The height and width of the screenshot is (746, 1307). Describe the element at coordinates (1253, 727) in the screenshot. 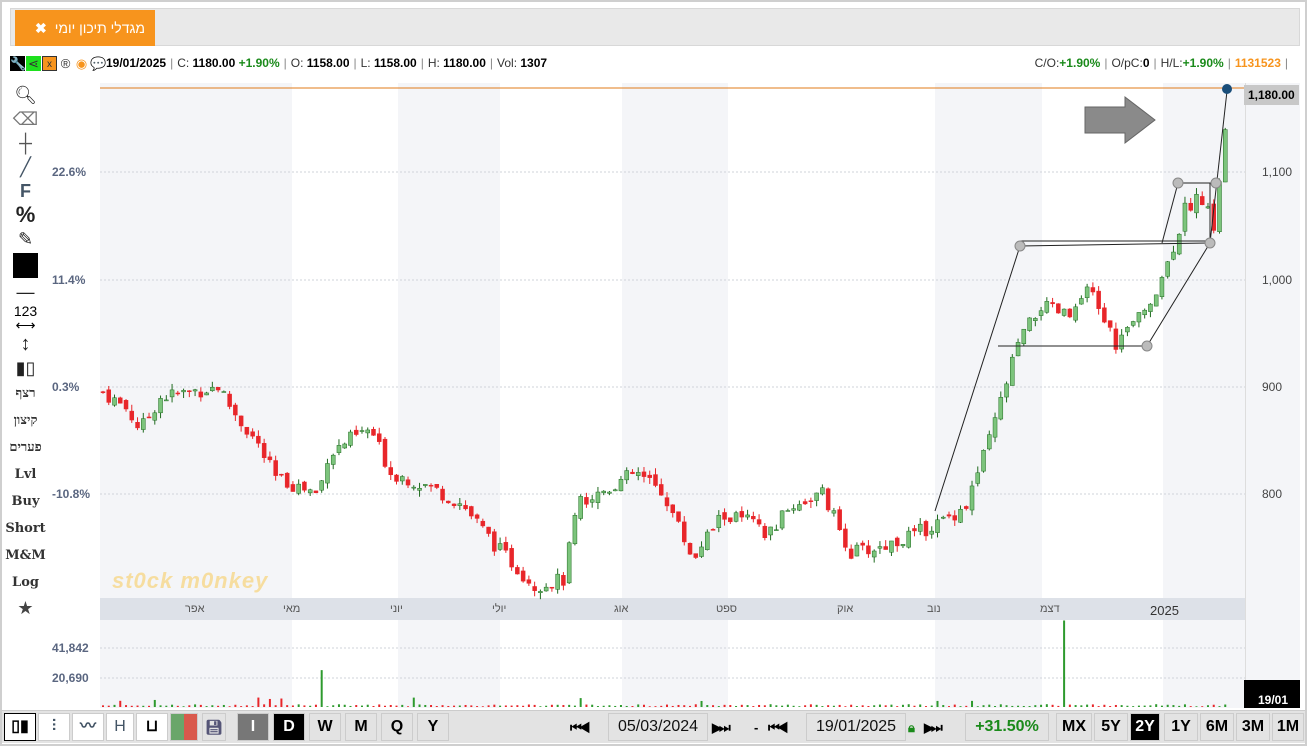

I see `range-3m: 3M` at that location.